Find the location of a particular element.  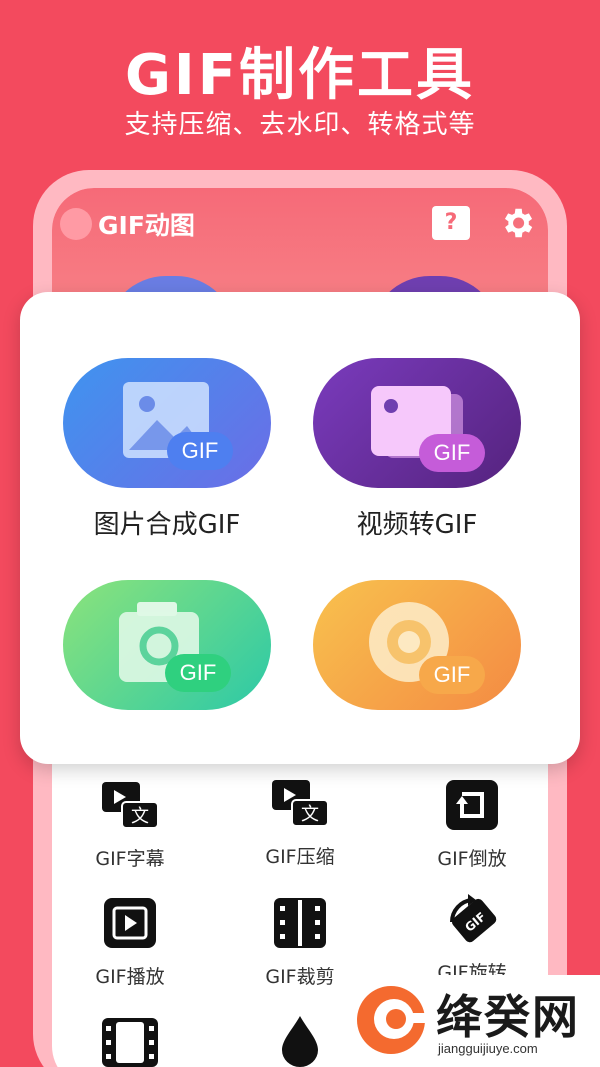

rotate-icon: GIF is located at coordinates (473, 918).